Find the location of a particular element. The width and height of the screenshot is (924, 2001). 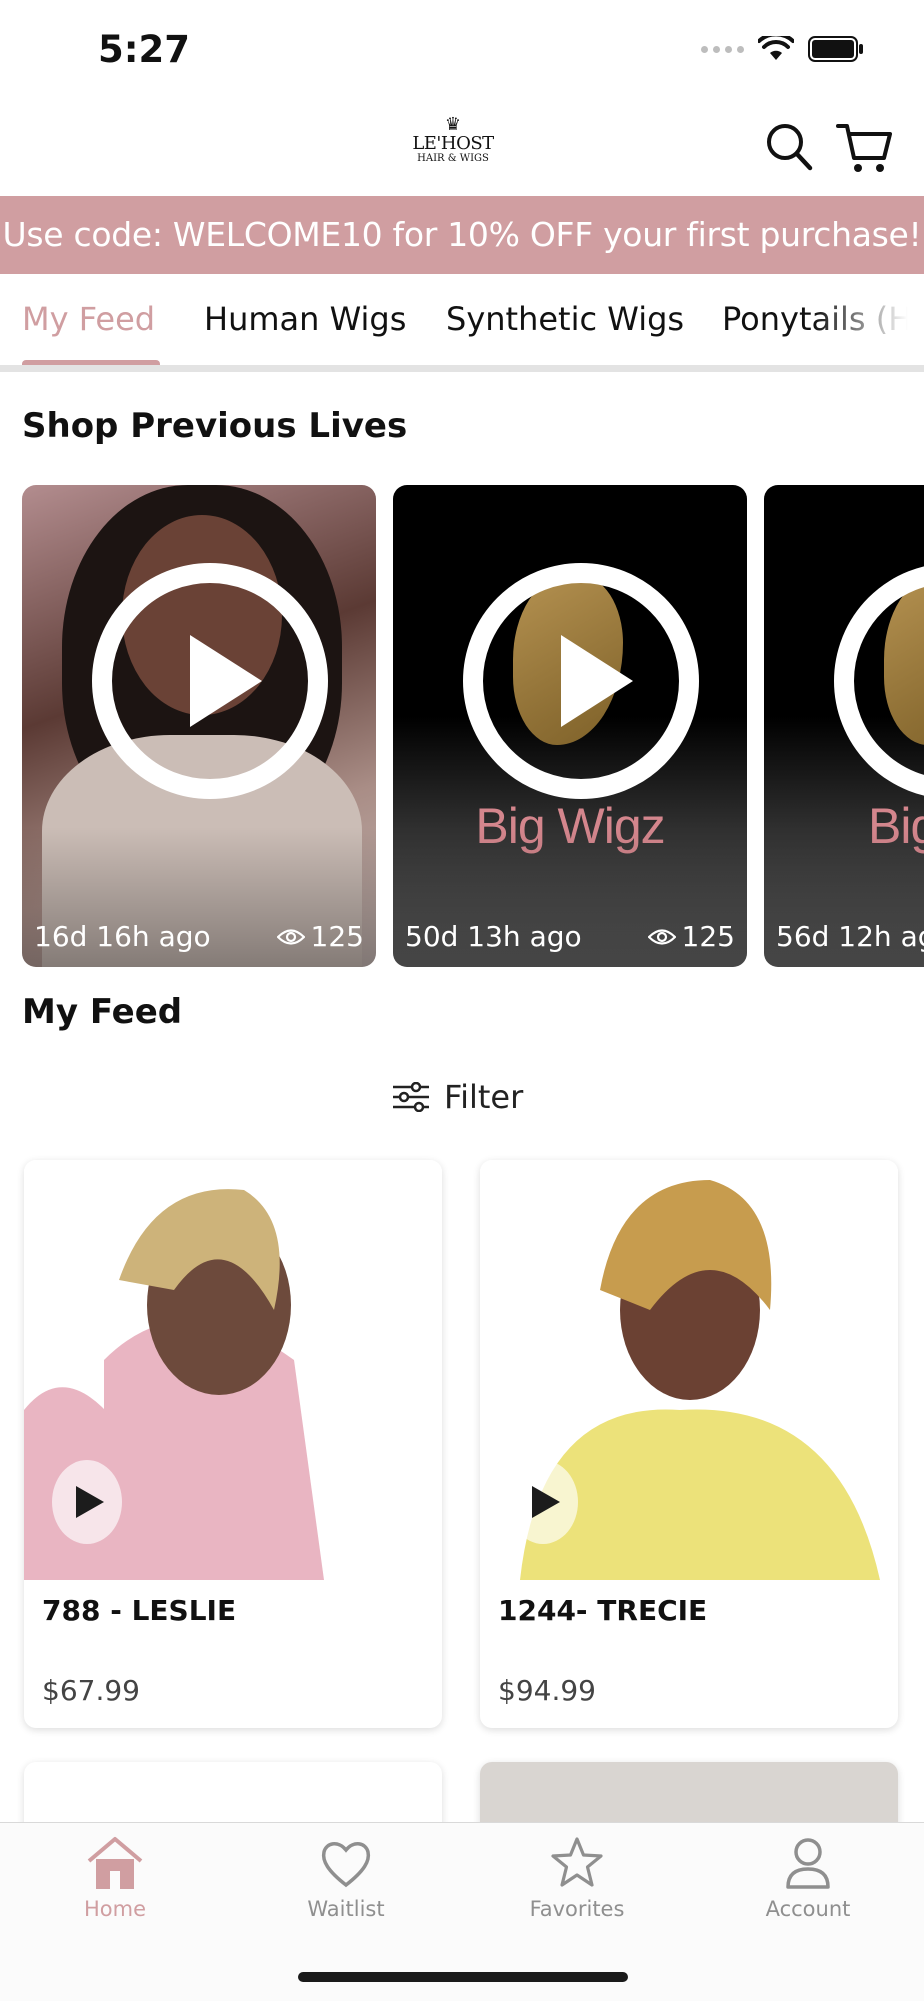

search-icon is located at coordinates (789, 147).